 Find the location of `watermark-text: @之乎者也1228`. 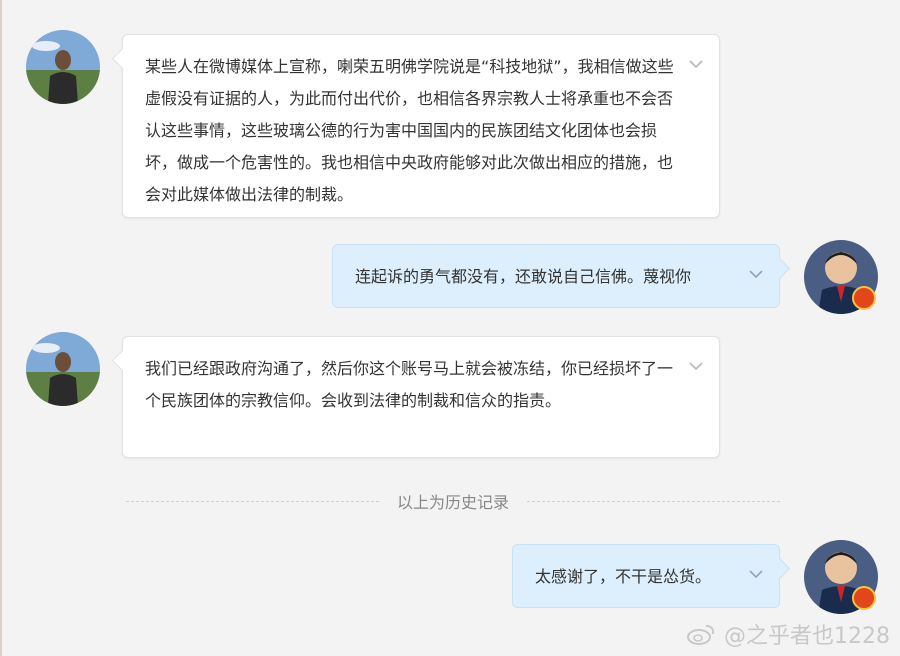

watermark-text: @之乎者也1228 is located at coordinates (807, 636).